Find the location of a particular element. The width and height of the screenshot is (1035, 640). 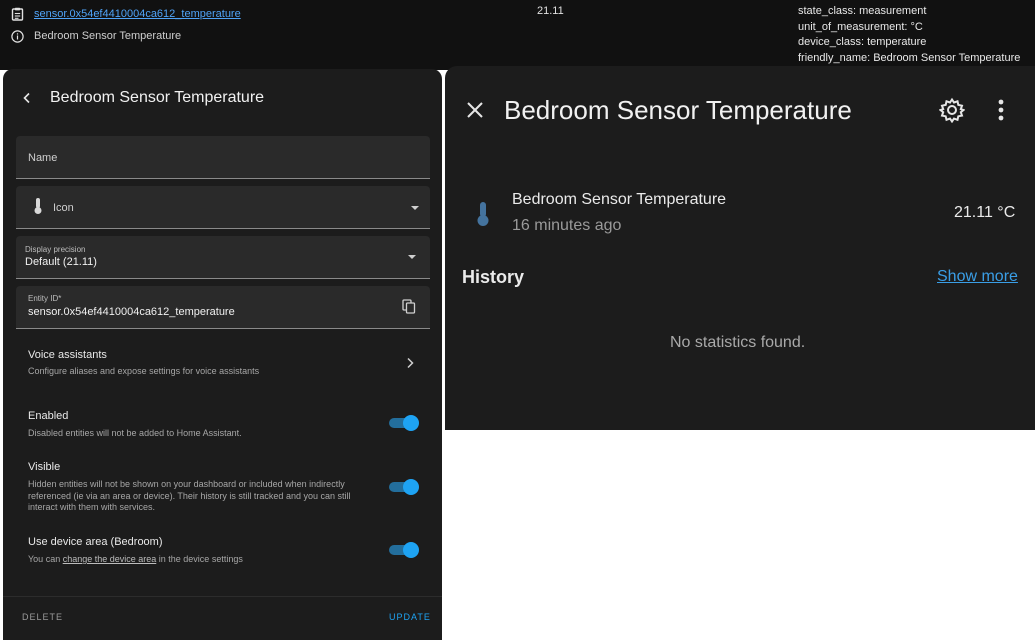

last-changed: 16 minutes ago is located at coordinates (567, 225).